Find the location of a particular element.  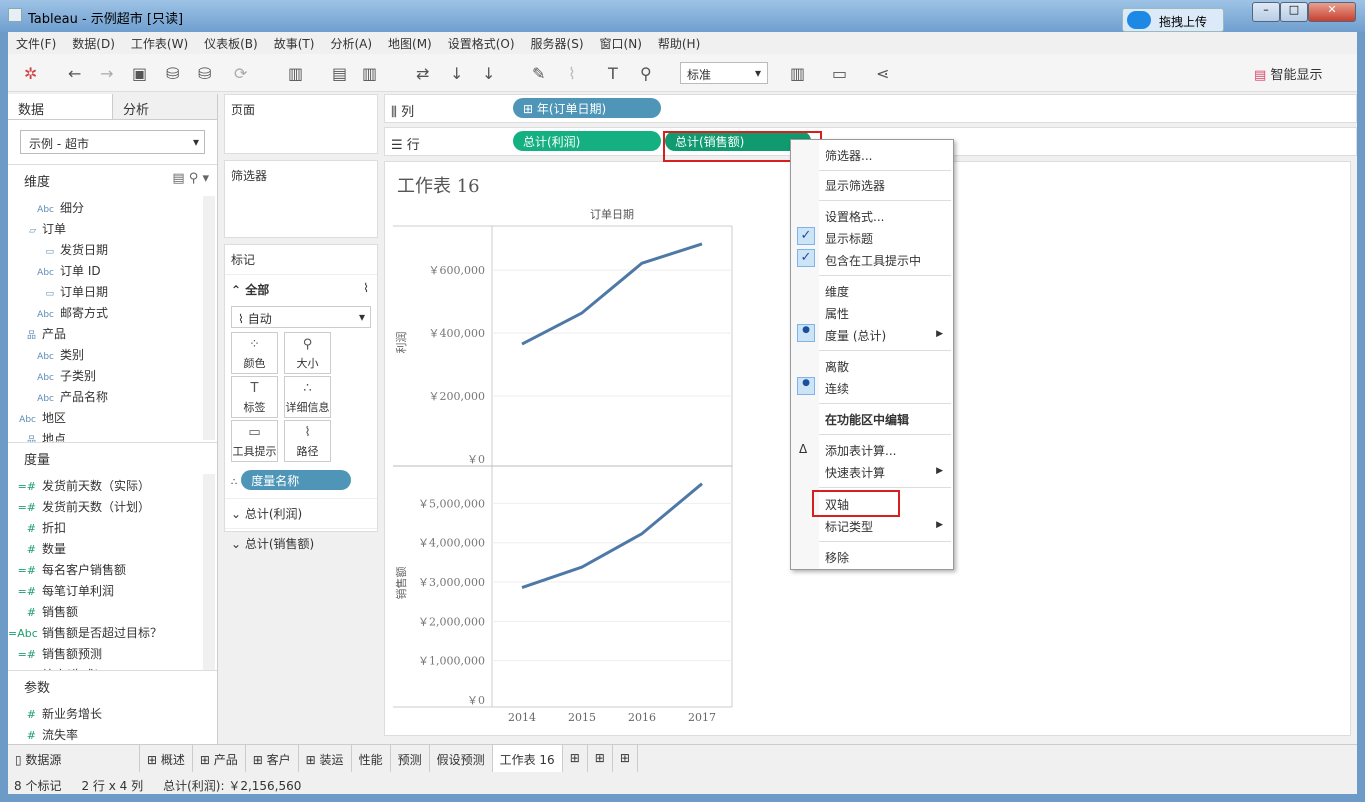

refresh-icon: ⟳ is located at coordinates (240, 73).